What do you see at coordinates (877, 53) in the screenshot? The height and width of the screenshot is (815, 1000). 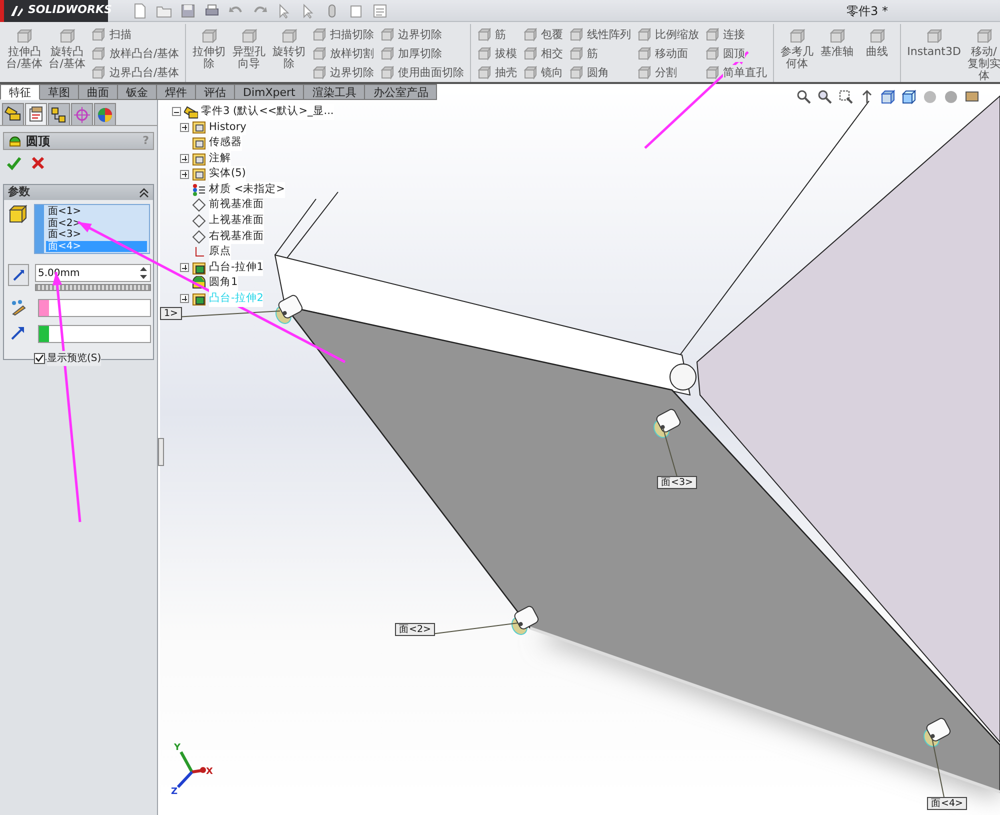 I see `command-button: 曲线` at bounding box center [877, 53].